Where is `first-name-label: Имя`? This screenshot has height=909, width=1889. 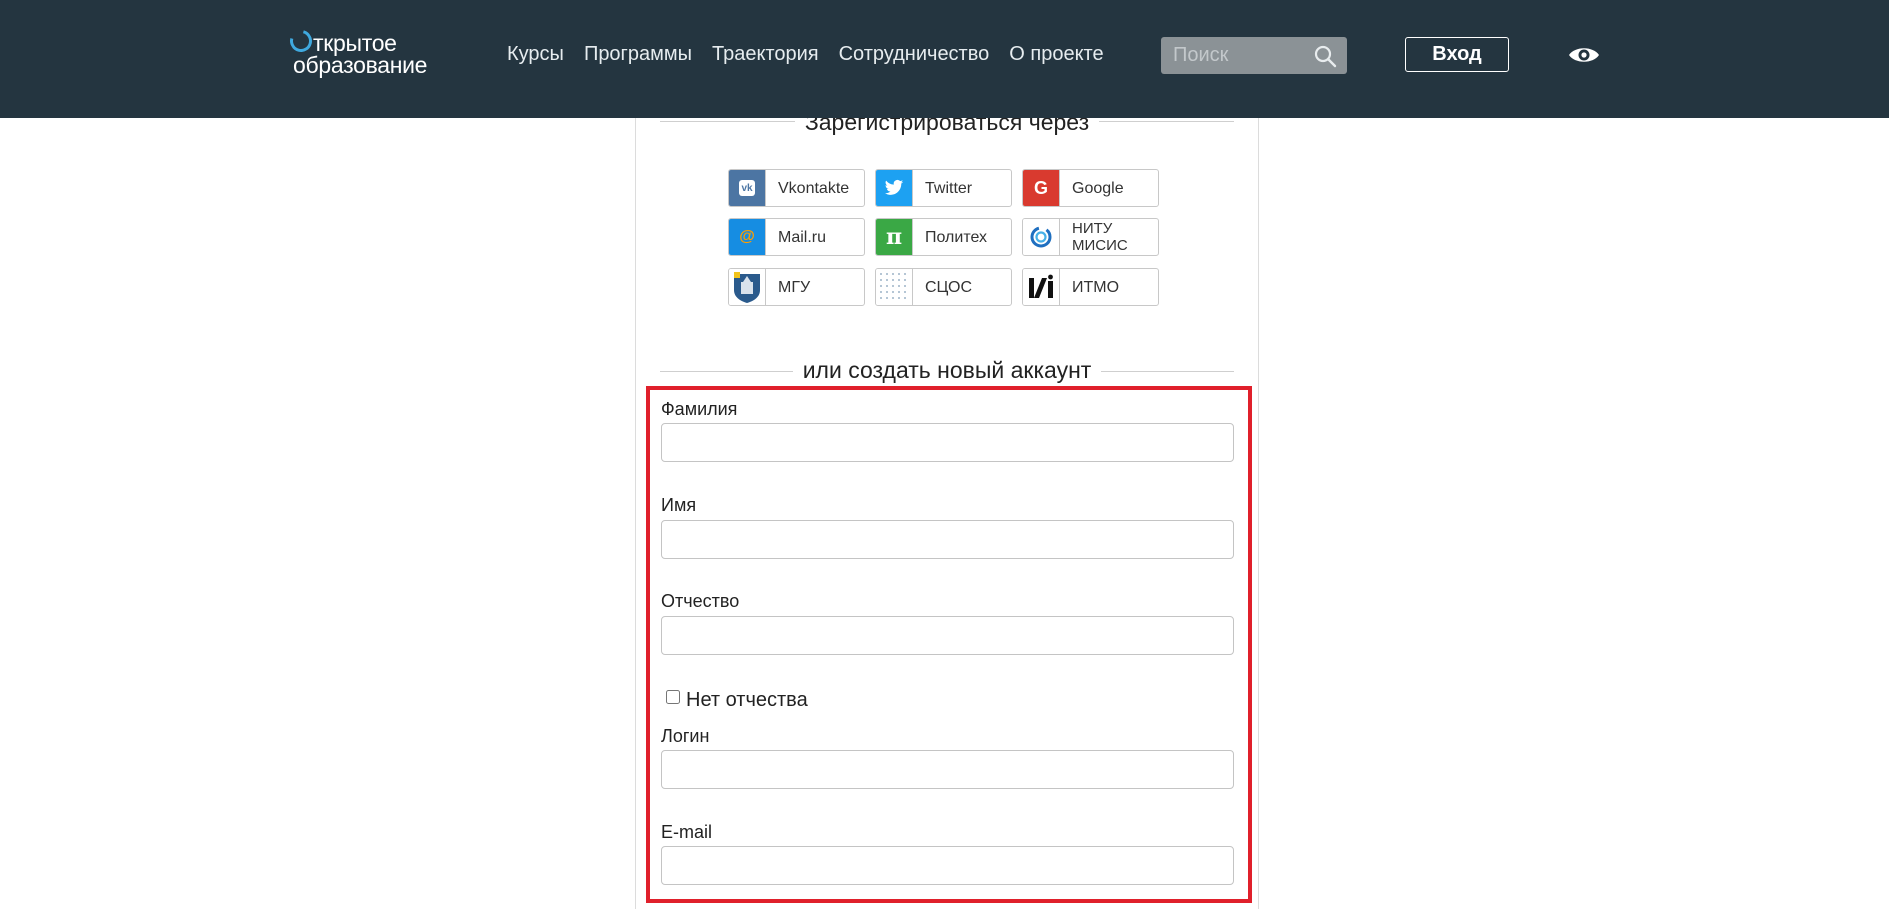 first-name-label: Имя is located at coordinates (679, 505).